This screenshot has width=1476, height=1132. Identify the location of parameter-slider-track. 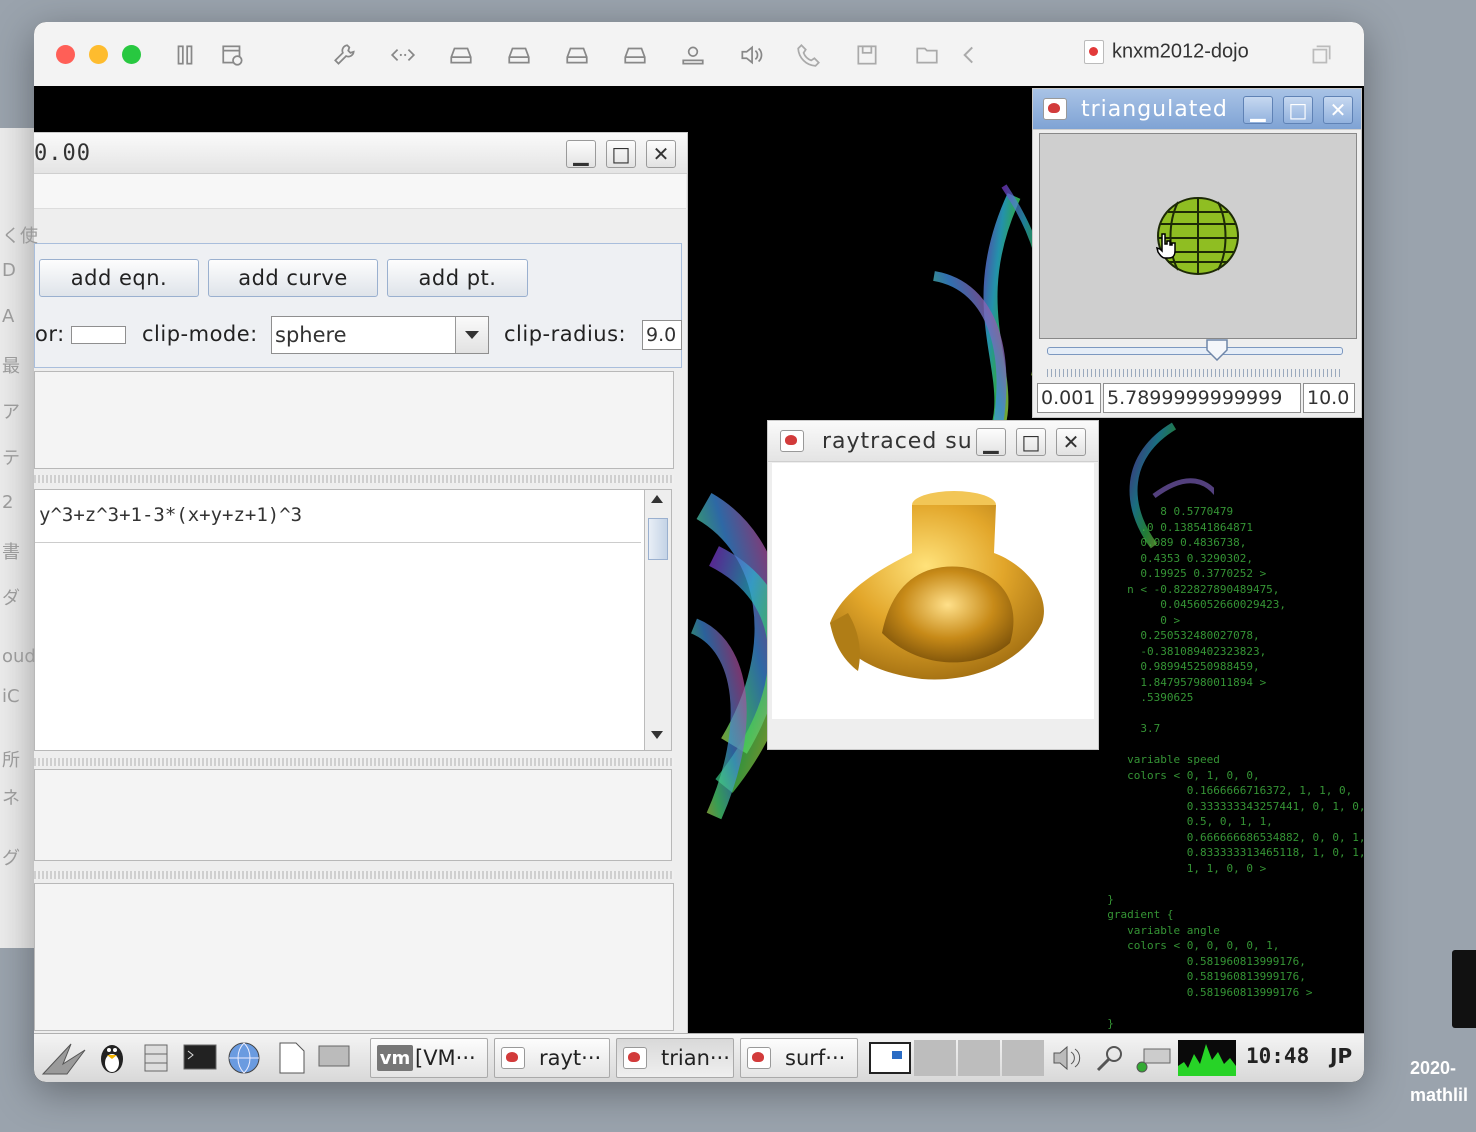
(1195, 351).